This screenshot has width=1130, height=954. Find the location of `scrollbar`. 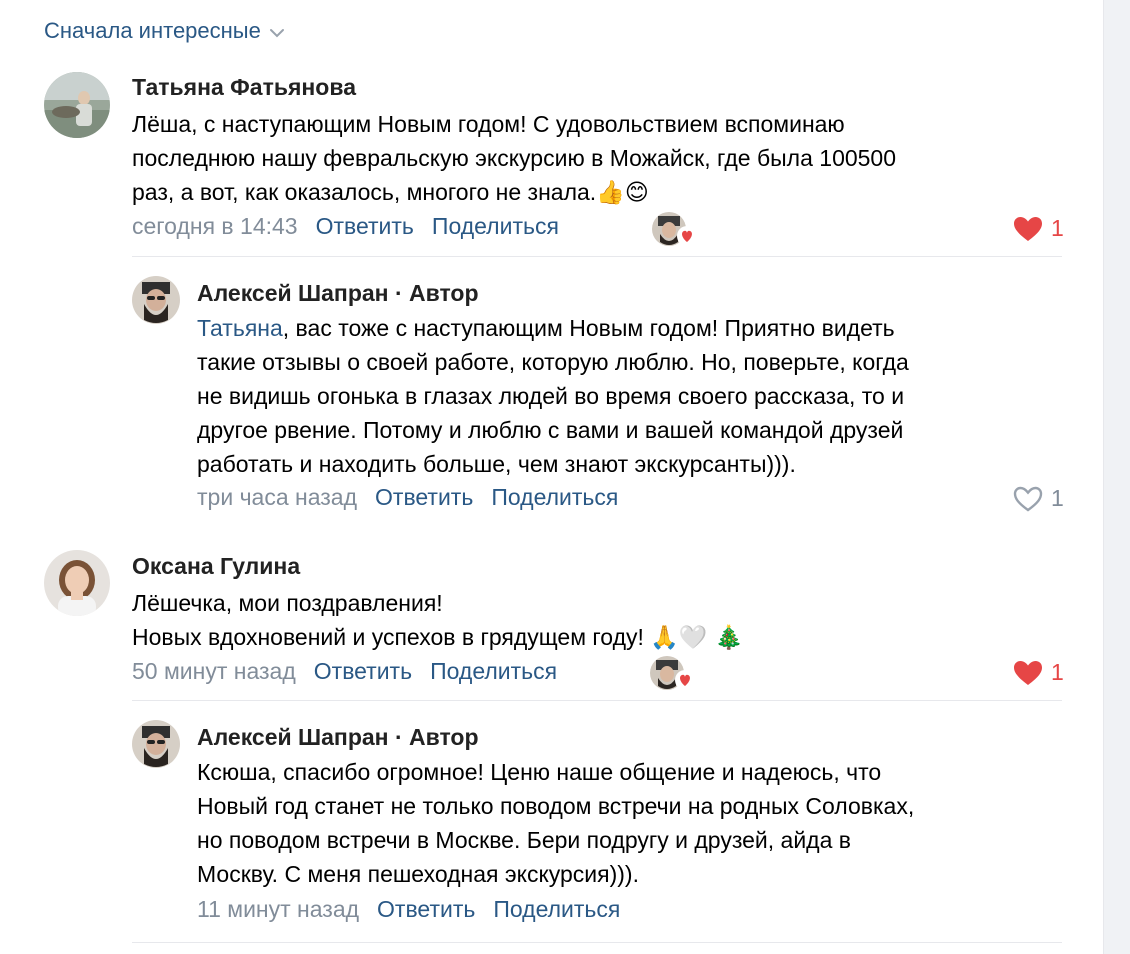

scrollbar is located at coordinates (1116, 477).